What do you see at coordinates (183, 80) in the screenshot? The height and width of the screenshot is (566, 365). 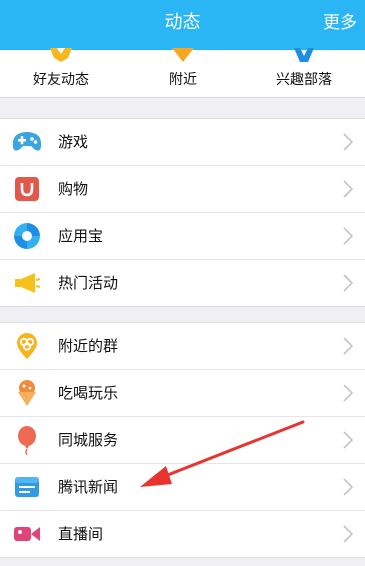 I see `nav-label: 附近` at bounding box center [183, 80].